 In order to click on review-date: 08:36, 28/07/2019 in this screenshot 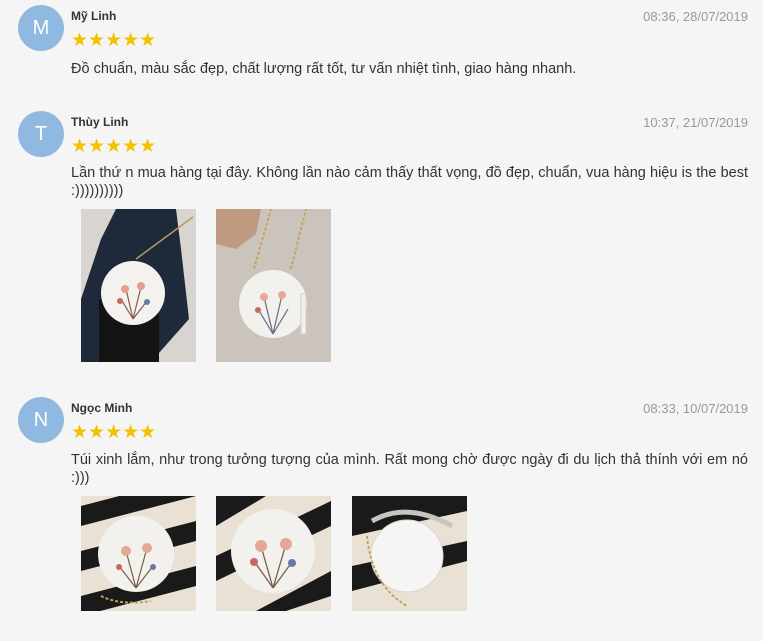, I will do `click(695, 16)`.